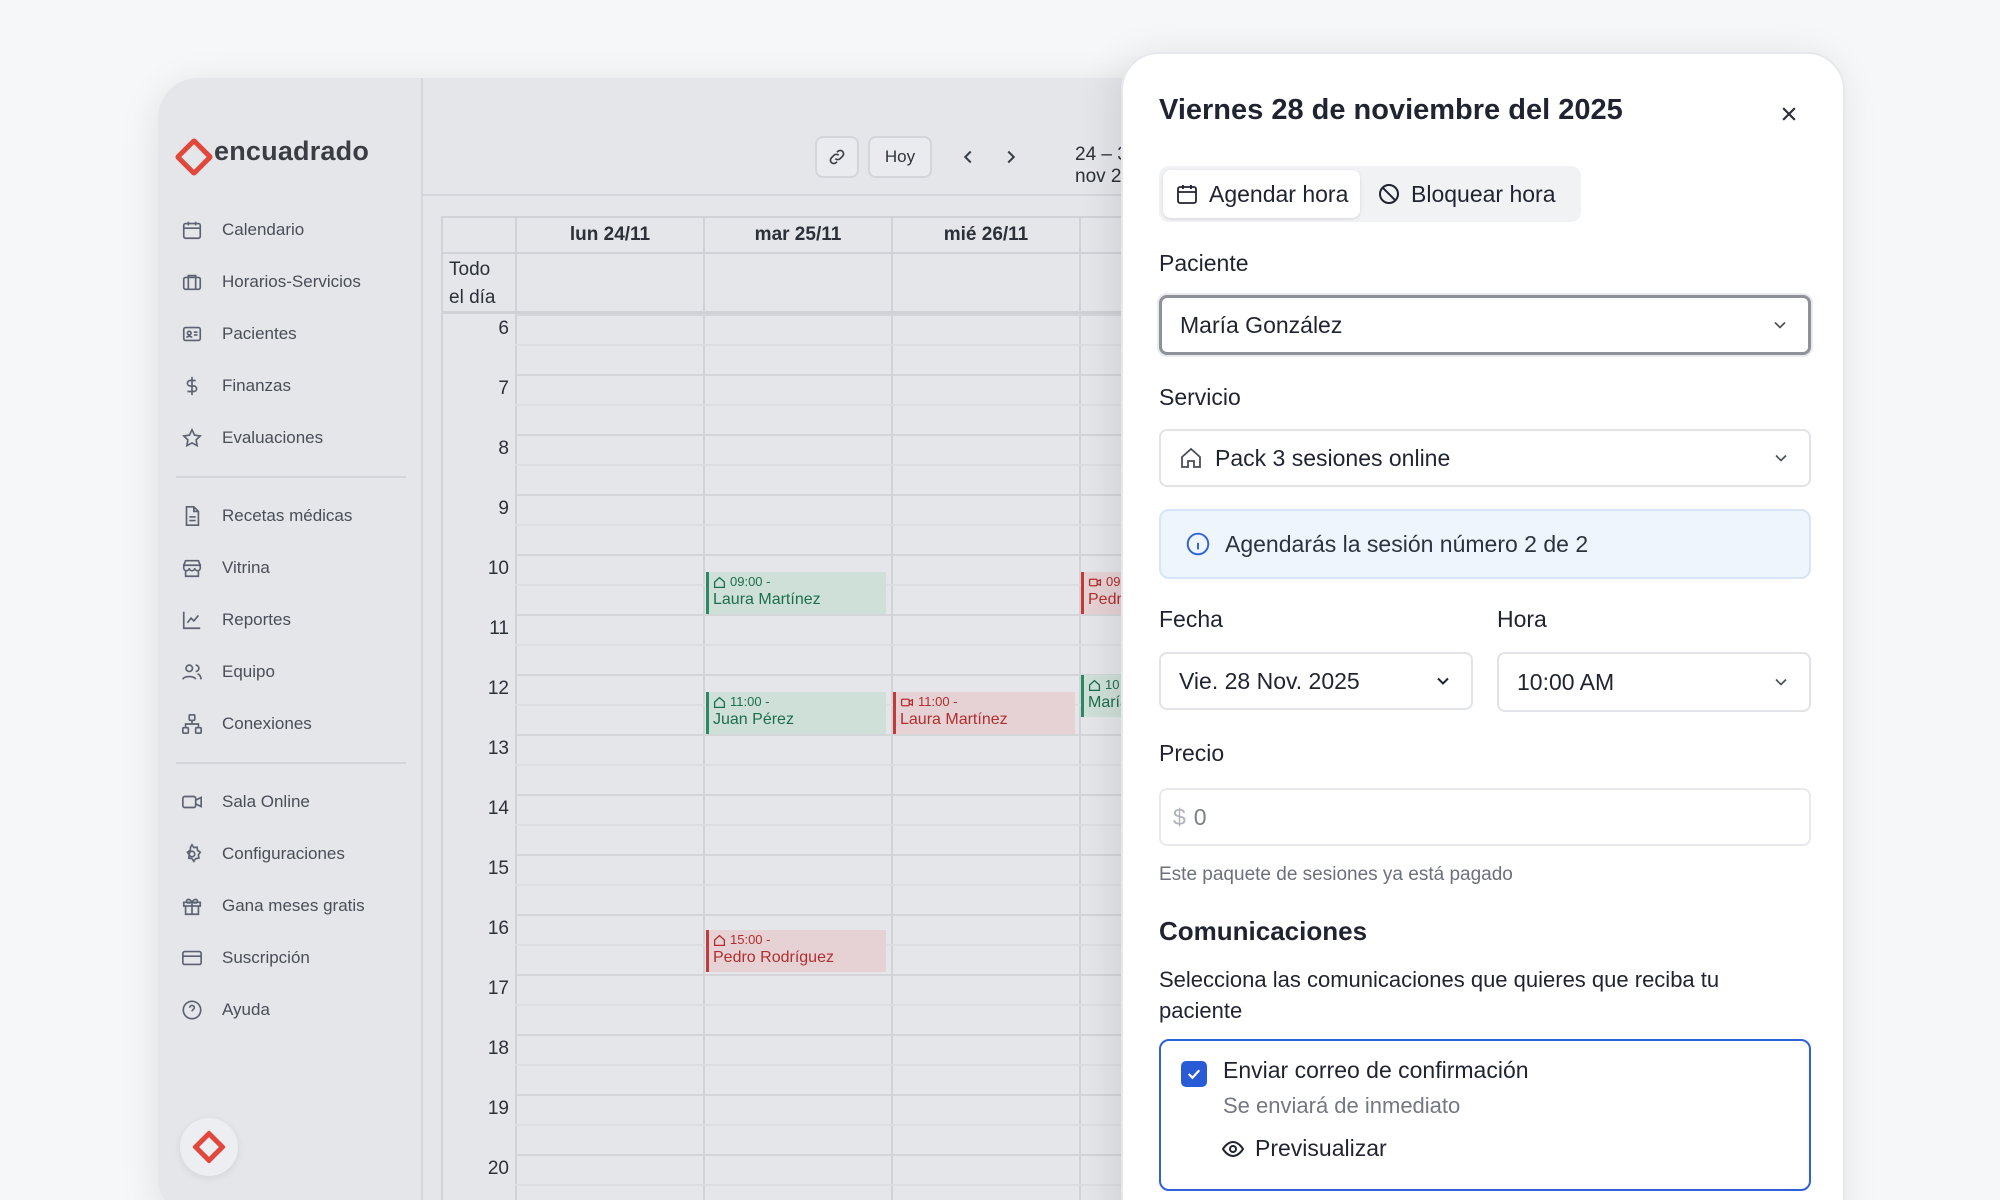 Image resolution: width=2000 pixels, height=1200 pixels. I want to click on sidebar-item-ayuda: Ayuda, so click(291, 1010).